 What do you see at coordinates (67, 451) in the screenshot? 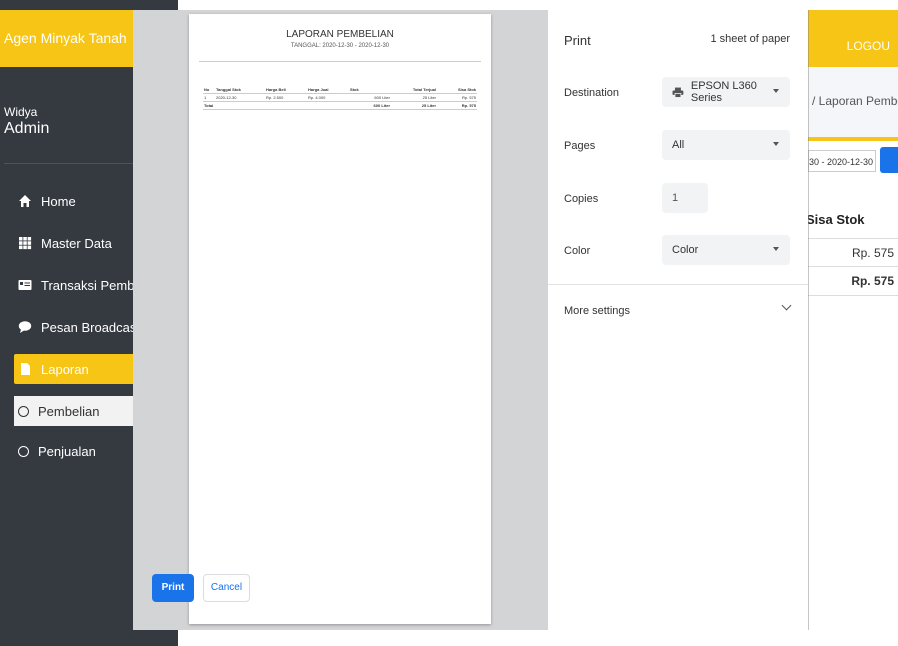
I see `sidebar-item-label: Penjualan` at bounding box center [67, 451].